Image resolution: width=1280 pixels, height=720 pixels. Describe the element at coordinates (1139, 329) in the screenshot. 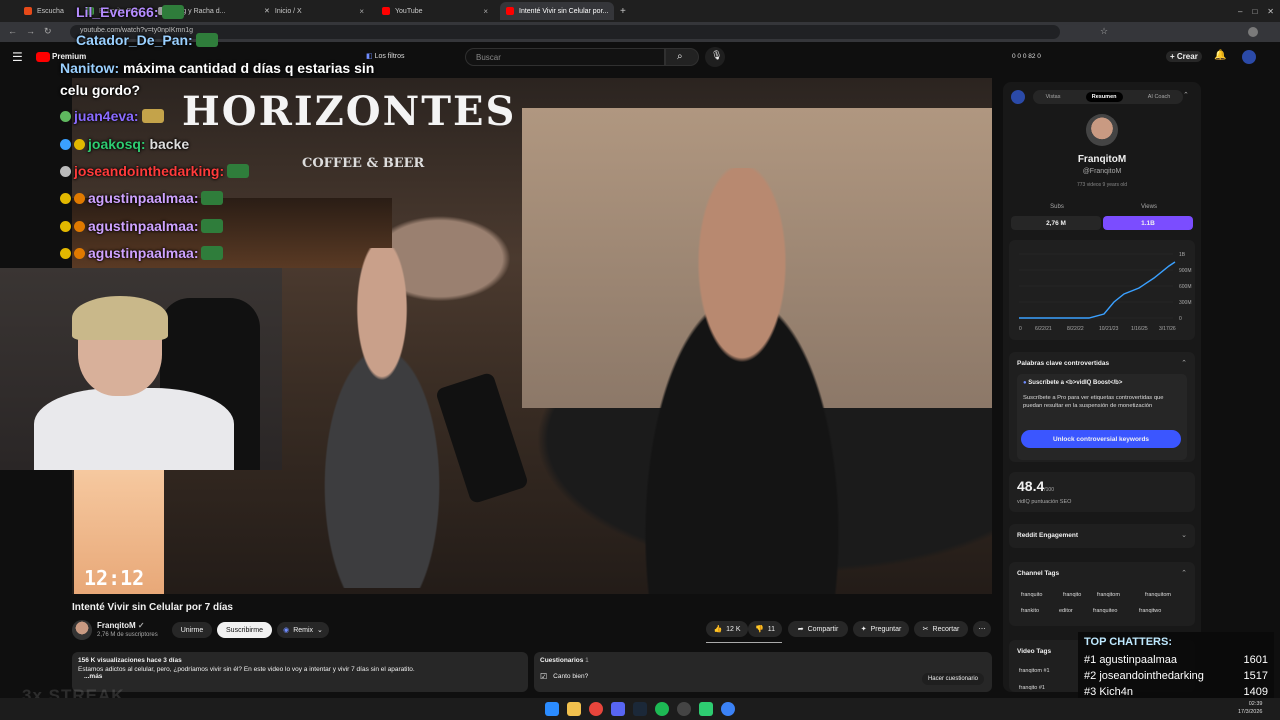

I see `x-tick: 1/16/25` at that location.